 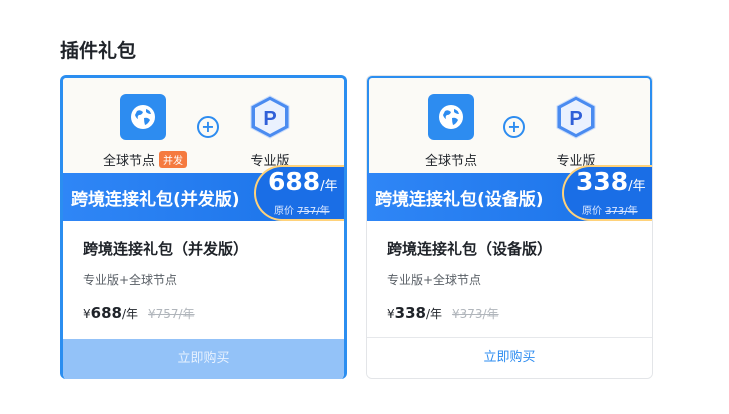 I want to click on card-products: 全球节点 + P 专业版, so click(x=509, y=124).